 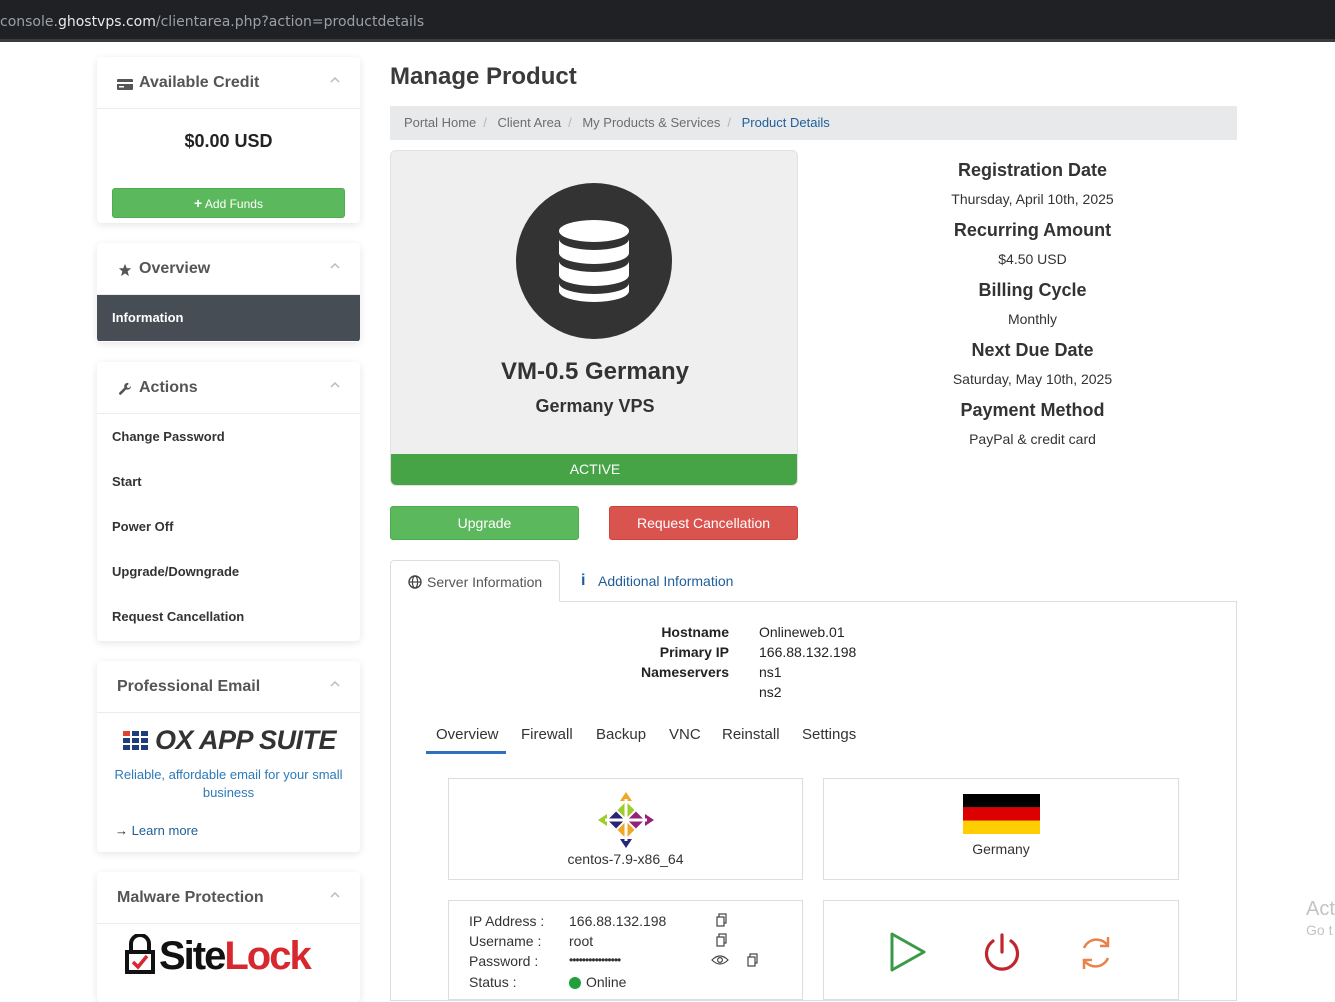 What do you see at coordinates (751, 734) in the screenshot?
I see `subtab-reinstall: Reinstall` at bounding box center [751, 734].